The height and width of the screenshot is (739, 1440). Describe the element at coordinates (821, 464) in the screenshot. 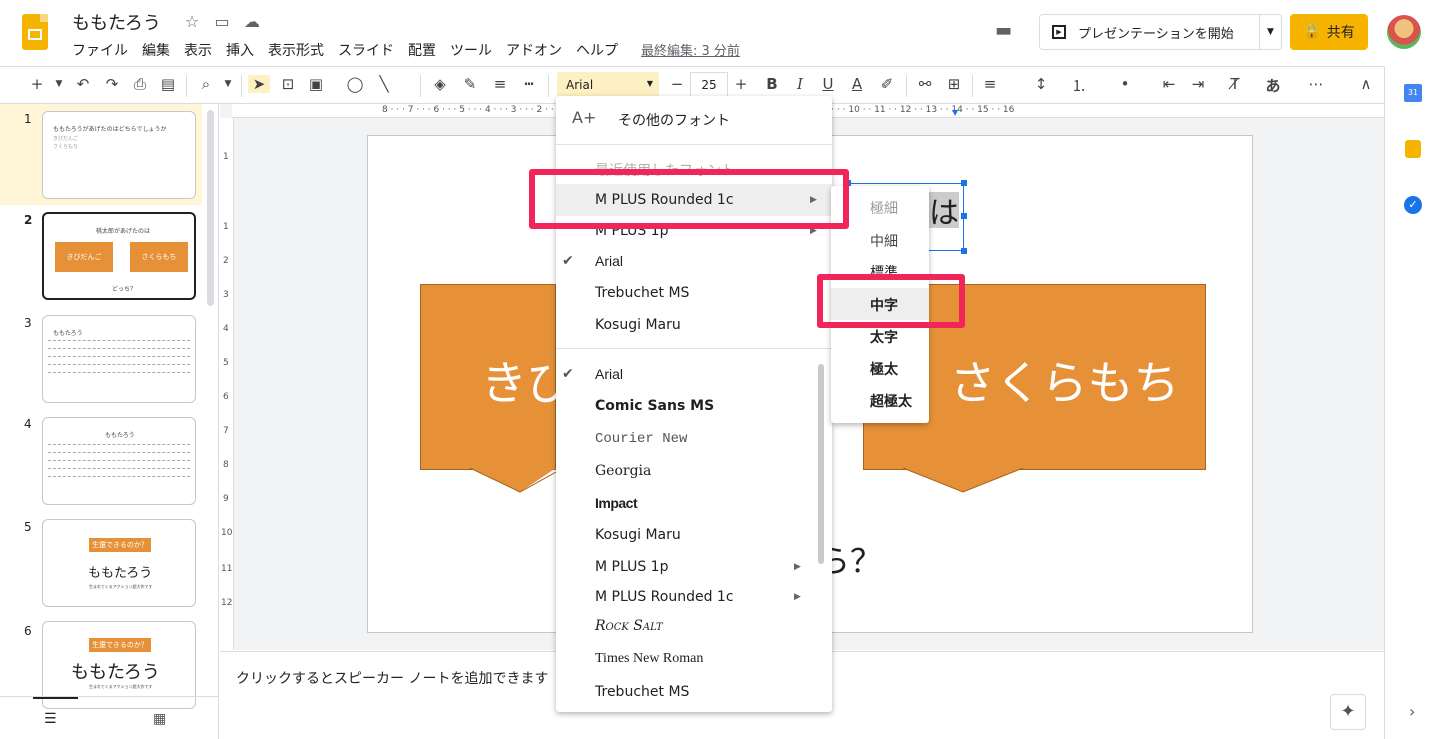

I see `menu-scrollbar` at that location.